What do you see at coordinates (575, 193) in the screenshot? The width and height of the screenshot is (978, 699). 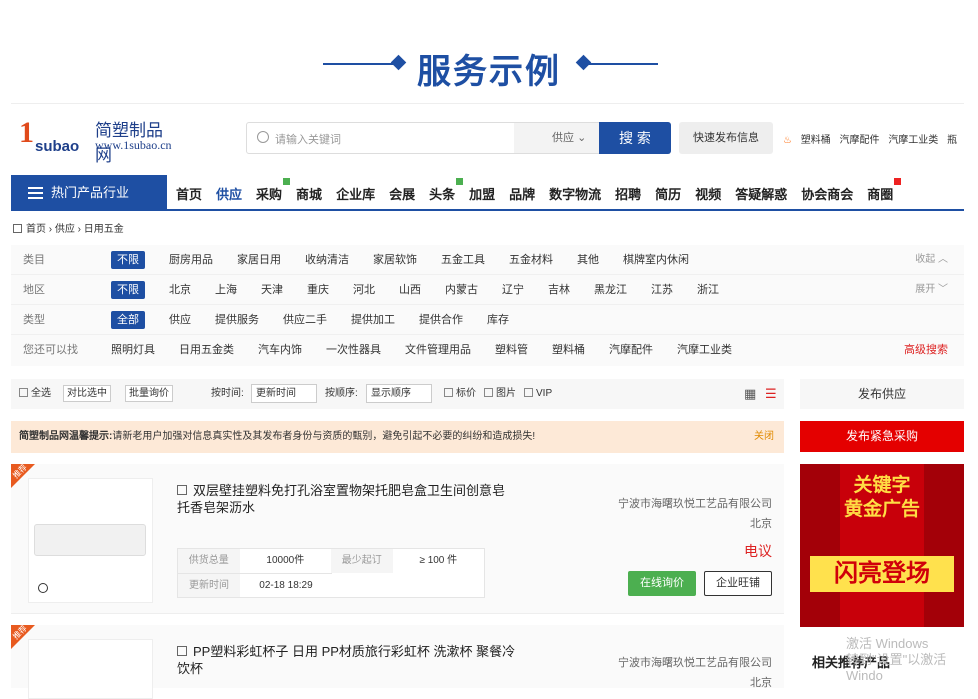 I see `nav-item-logistics: 数字物流` at bounding box center [575, 193].